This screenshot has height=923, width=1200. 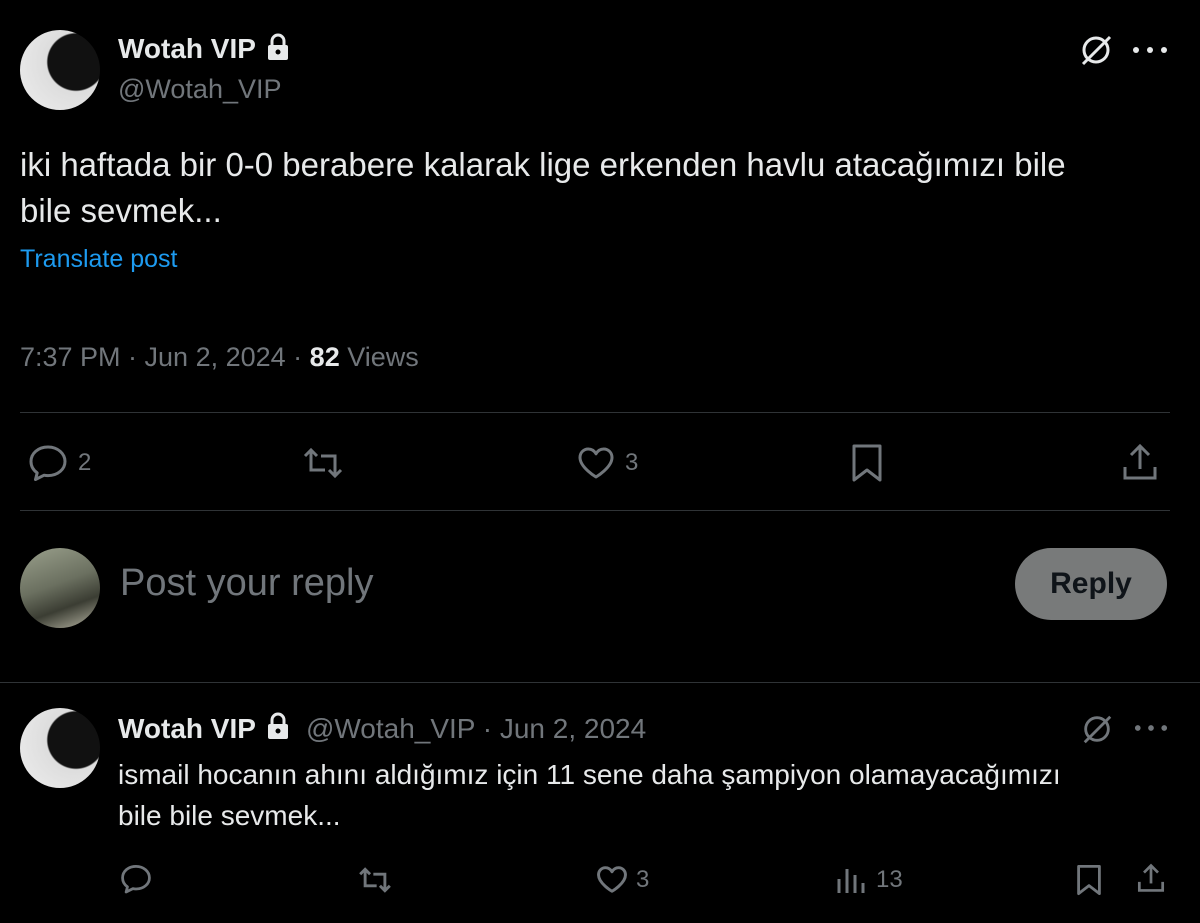 I want to click on share-action, so click(x=1140, y=462).